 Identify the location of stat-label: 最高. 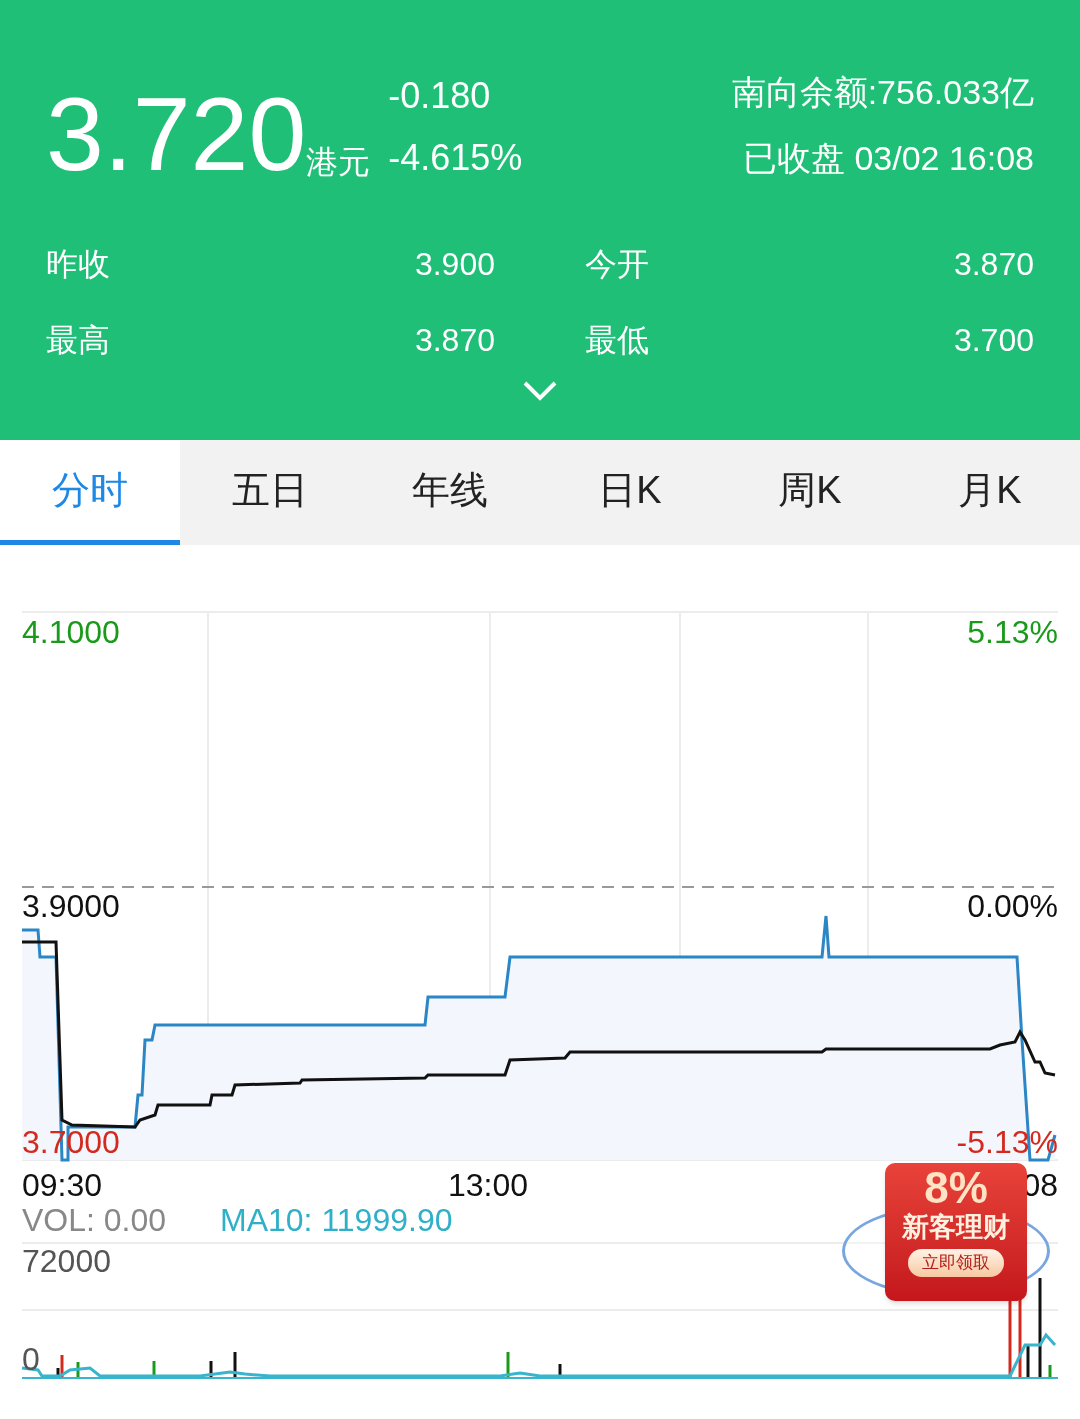
(78, 340).